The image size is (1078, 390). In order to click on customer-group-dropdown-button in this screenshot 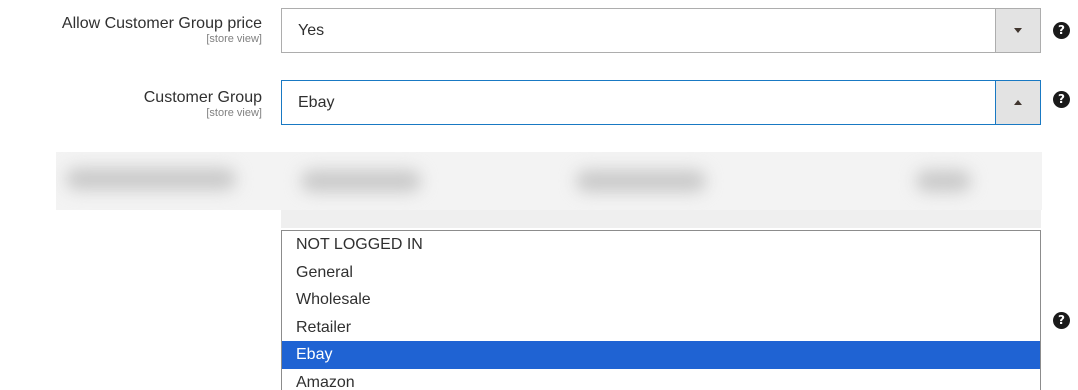, I will do `click(1017, 102)`.